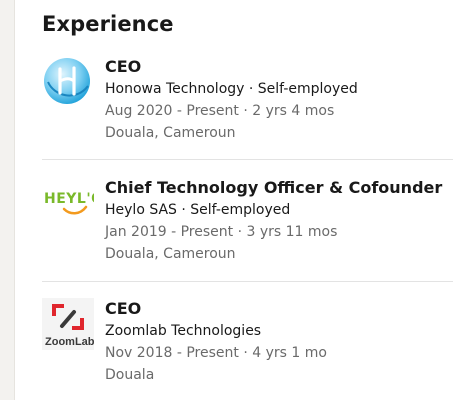 The image size is (453, 400). What do you see at coordinates (198, 210) in the screenshot?
I see `company-line: Heylo SAS · Self-employed` at bounding box center [198, 210].